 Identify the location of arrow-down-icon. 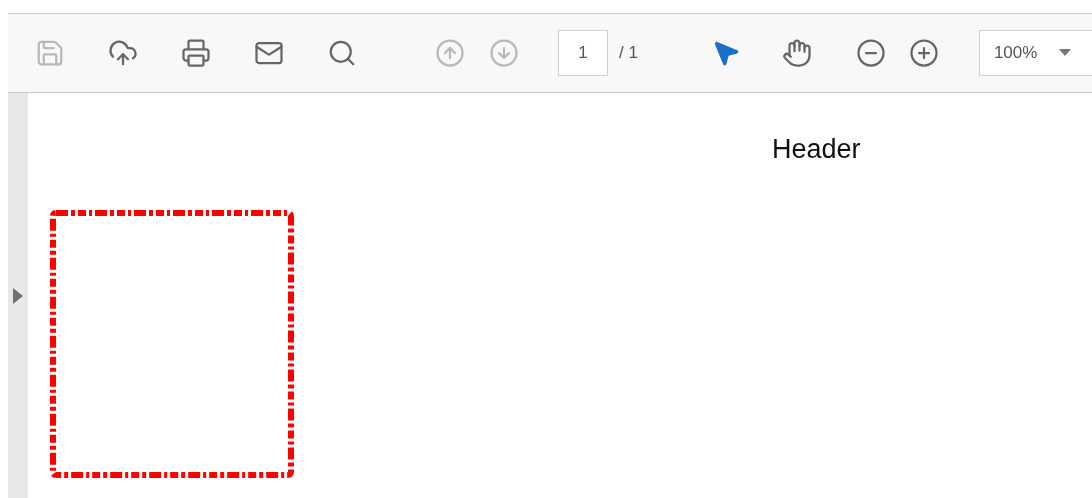
(504, 53).